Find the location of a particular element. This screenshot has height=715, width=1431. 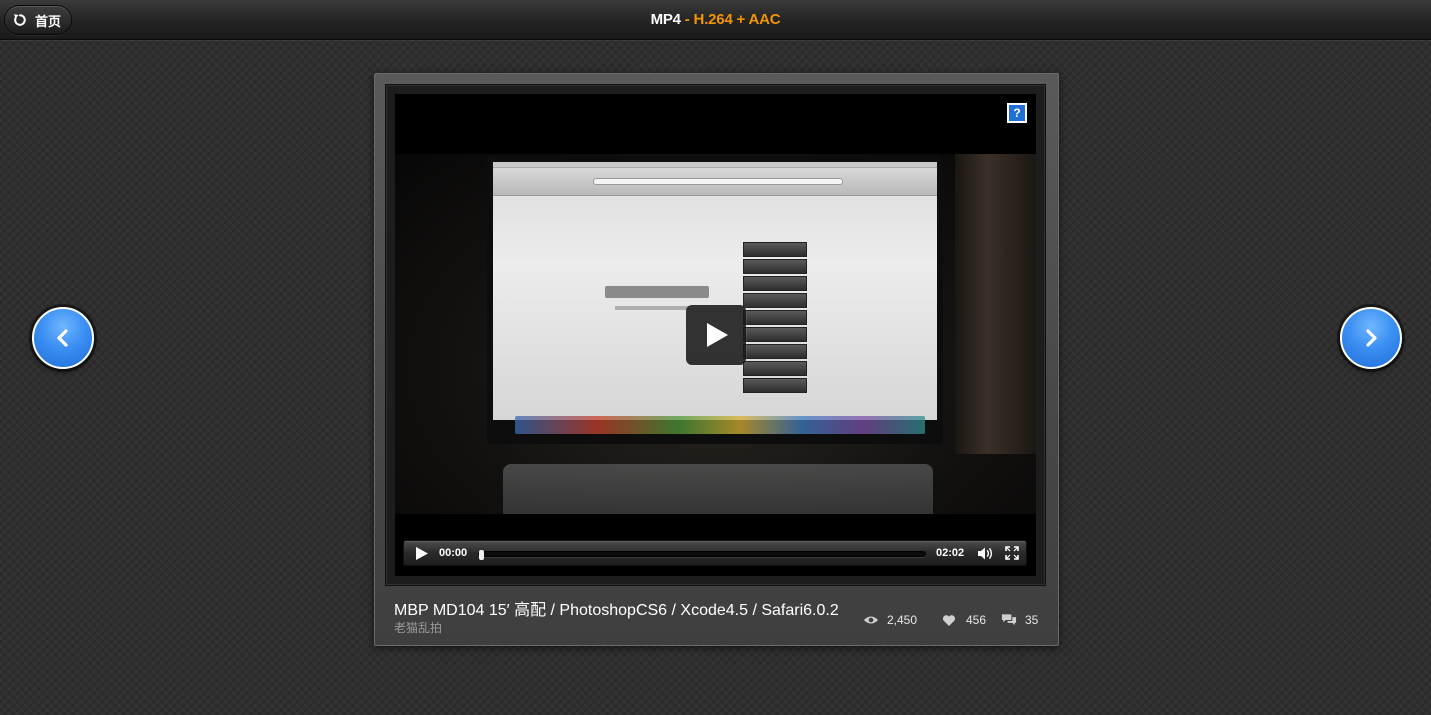

chevron-left-icon is located at coordinates (62, 338).